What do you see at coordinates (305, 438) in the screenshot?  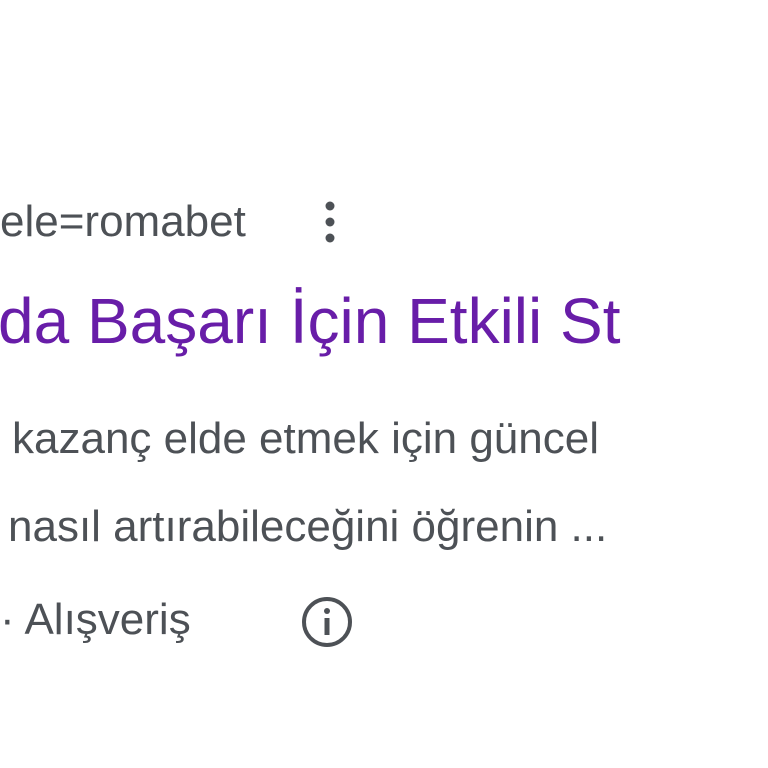 I see `result-snippet-line-1: kazanç elde etmek için güncel` at bounding box center [305, 438].